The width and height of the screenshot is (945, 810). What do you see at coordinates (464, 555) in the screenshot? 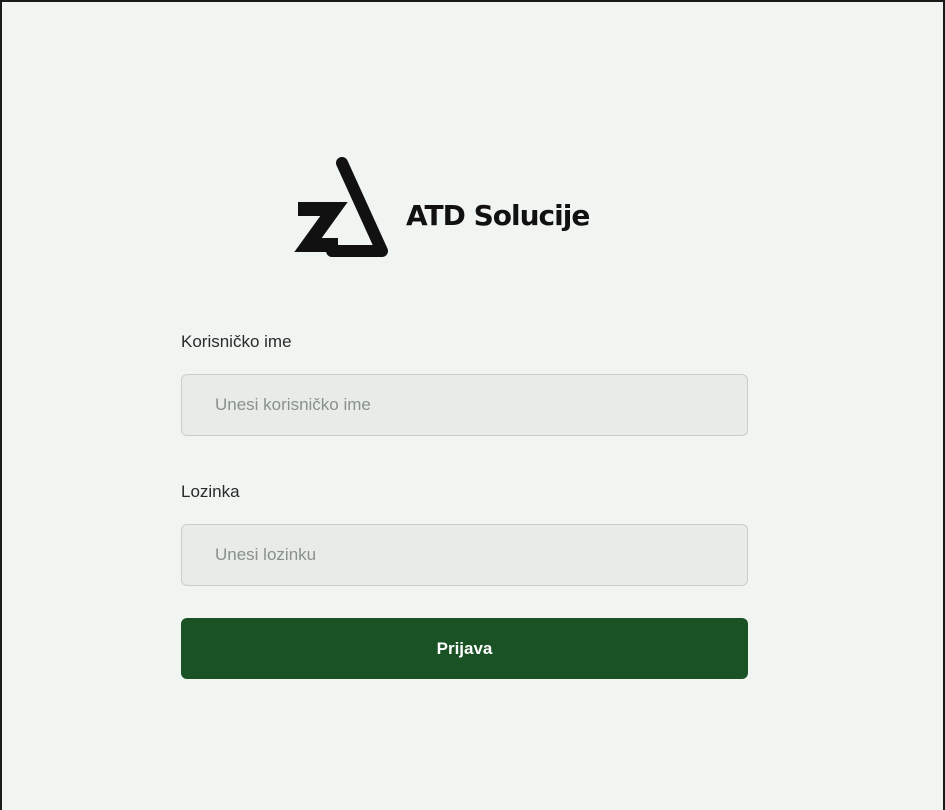
I see `password-input` at bounding box center [464, 555].